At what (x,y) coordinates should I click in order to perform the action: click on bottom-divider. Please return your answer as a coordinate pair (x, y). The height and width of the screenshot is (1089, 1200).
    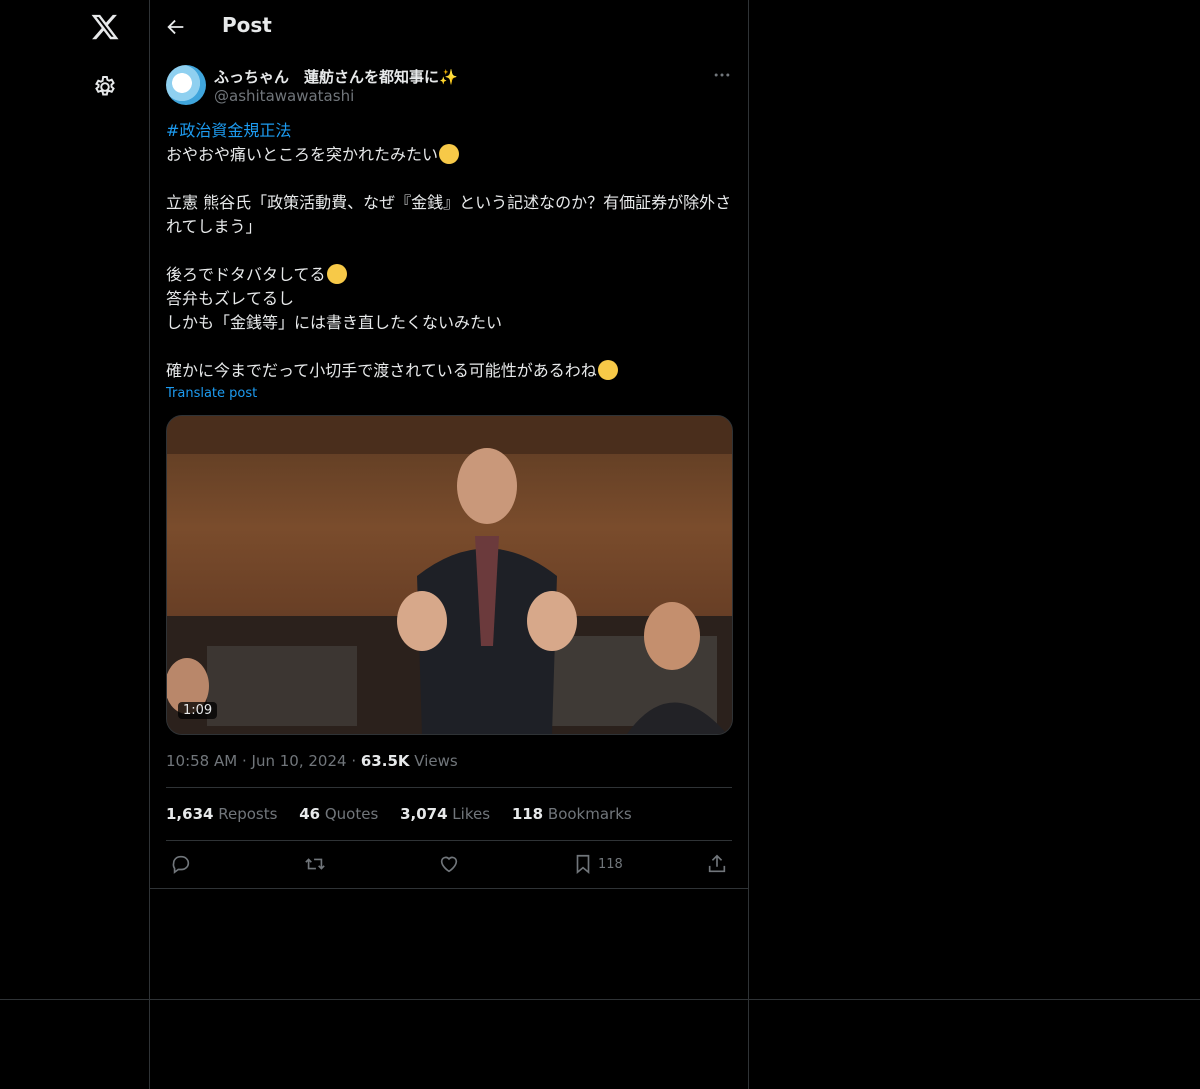
    Looking at the image, I should click on (600, 999).